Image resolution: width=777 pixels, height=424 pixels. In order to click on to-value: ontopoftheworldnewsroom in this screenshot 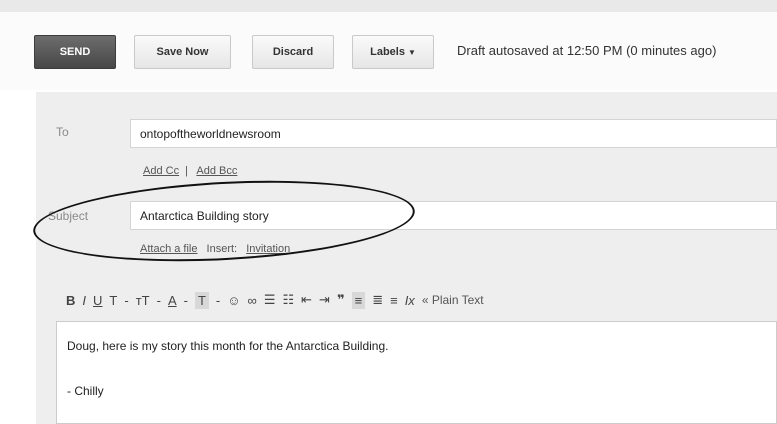, I will do `click(210, 133)`.